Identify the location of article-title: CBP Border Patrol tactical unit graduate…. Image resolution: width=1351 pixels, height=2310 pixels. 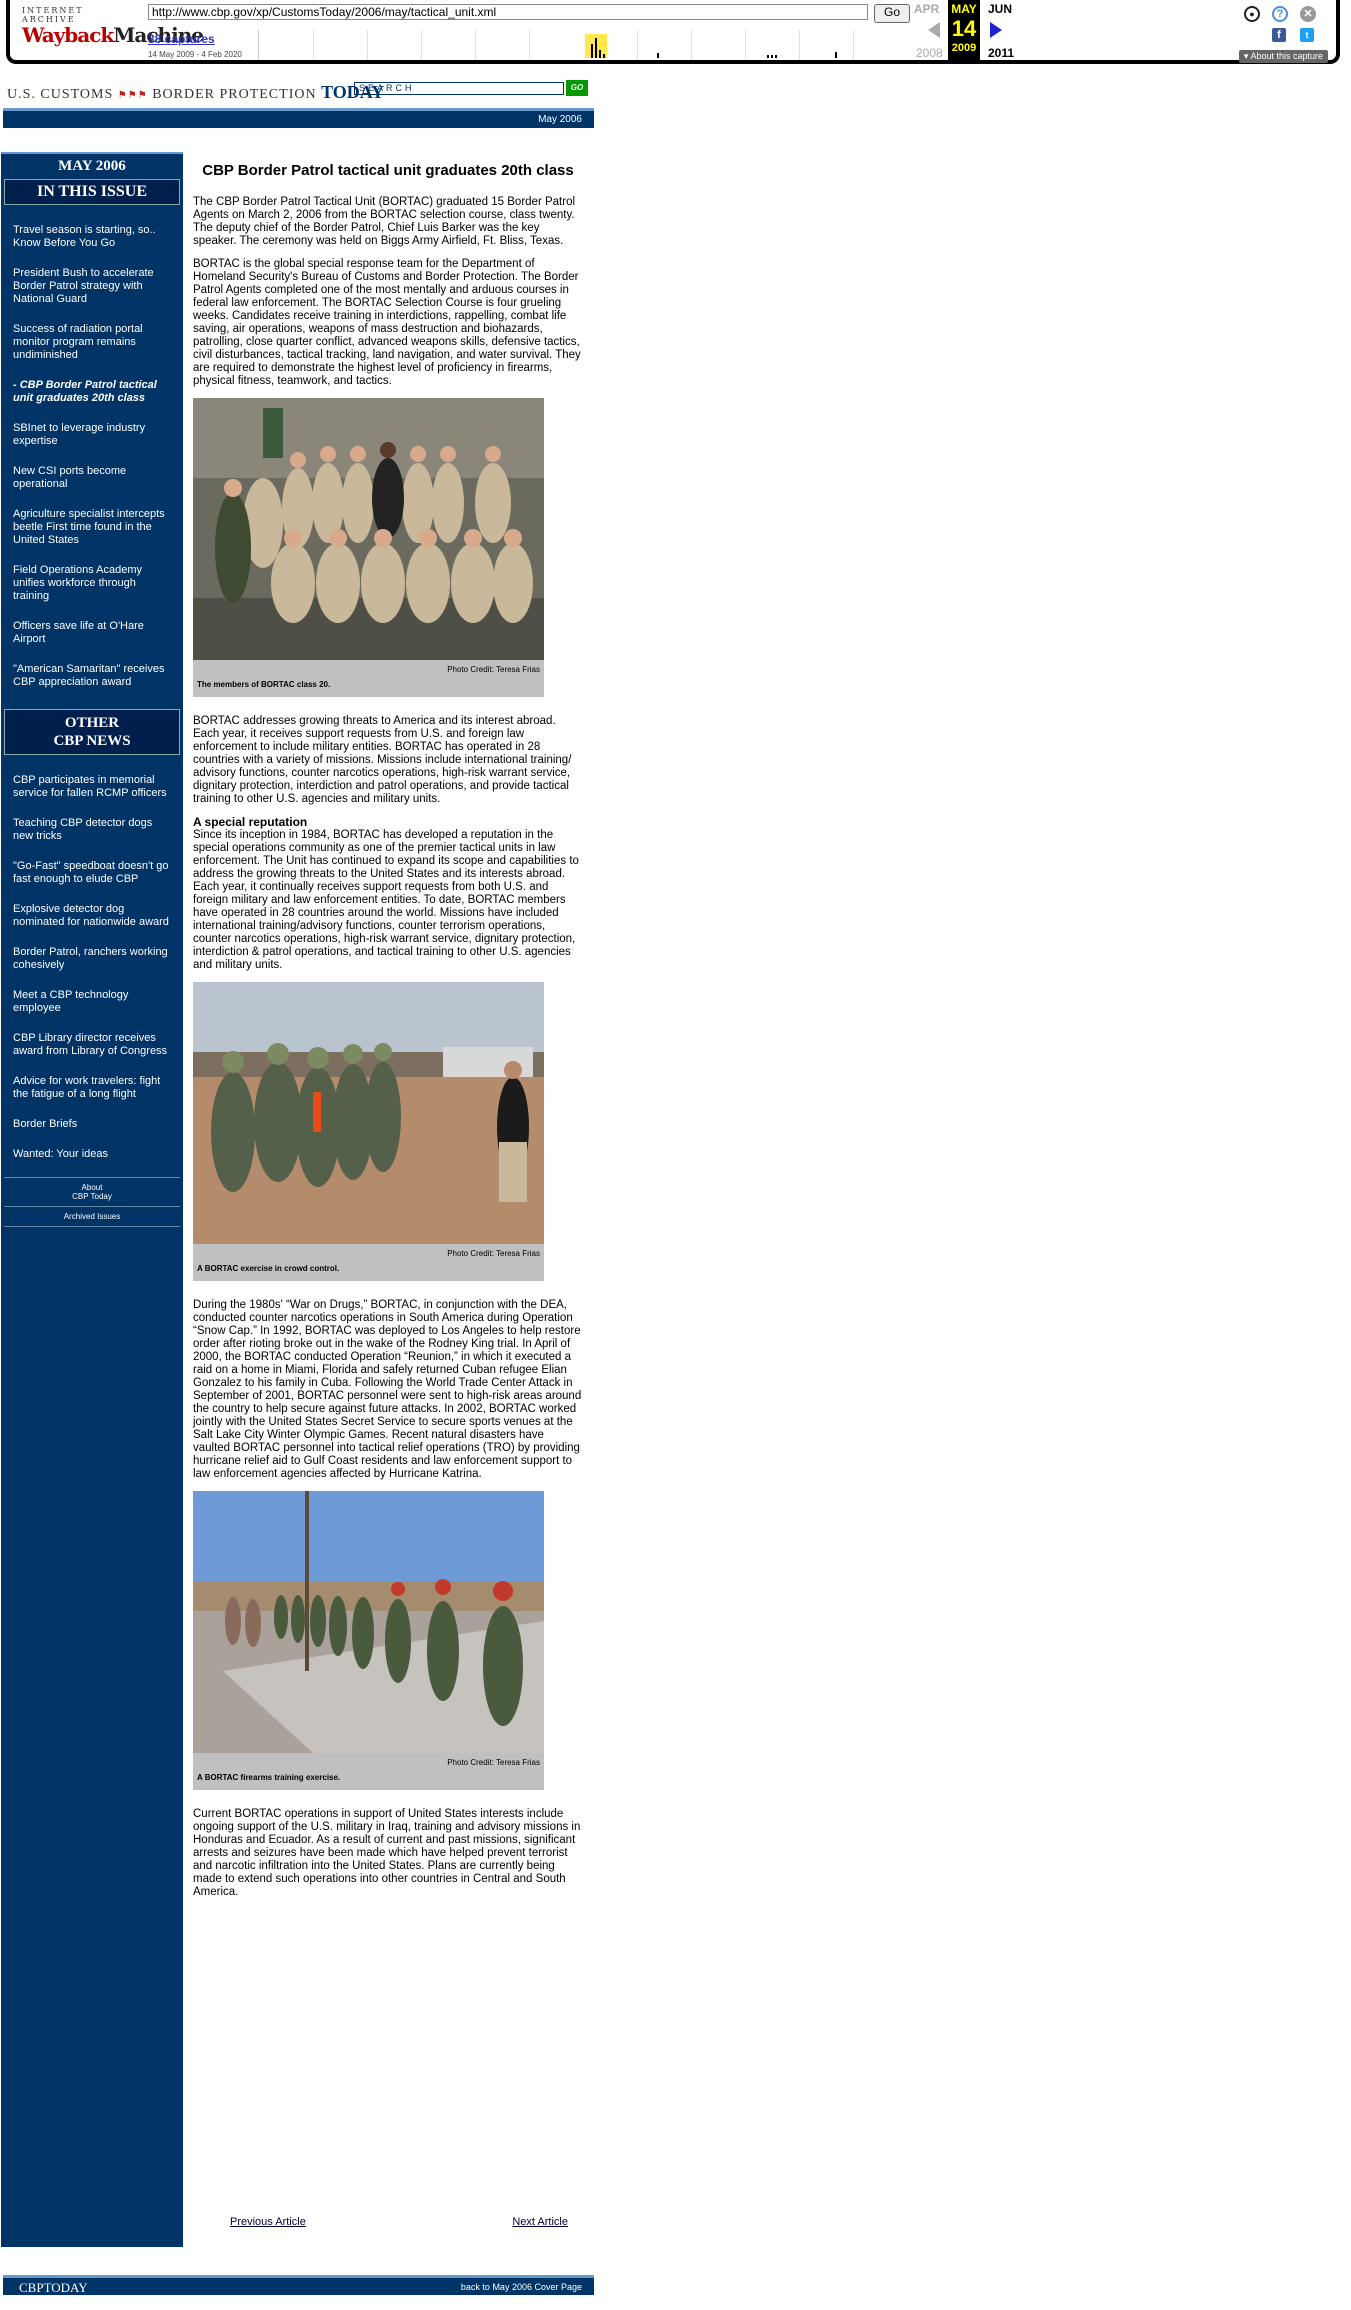
(388, 170).